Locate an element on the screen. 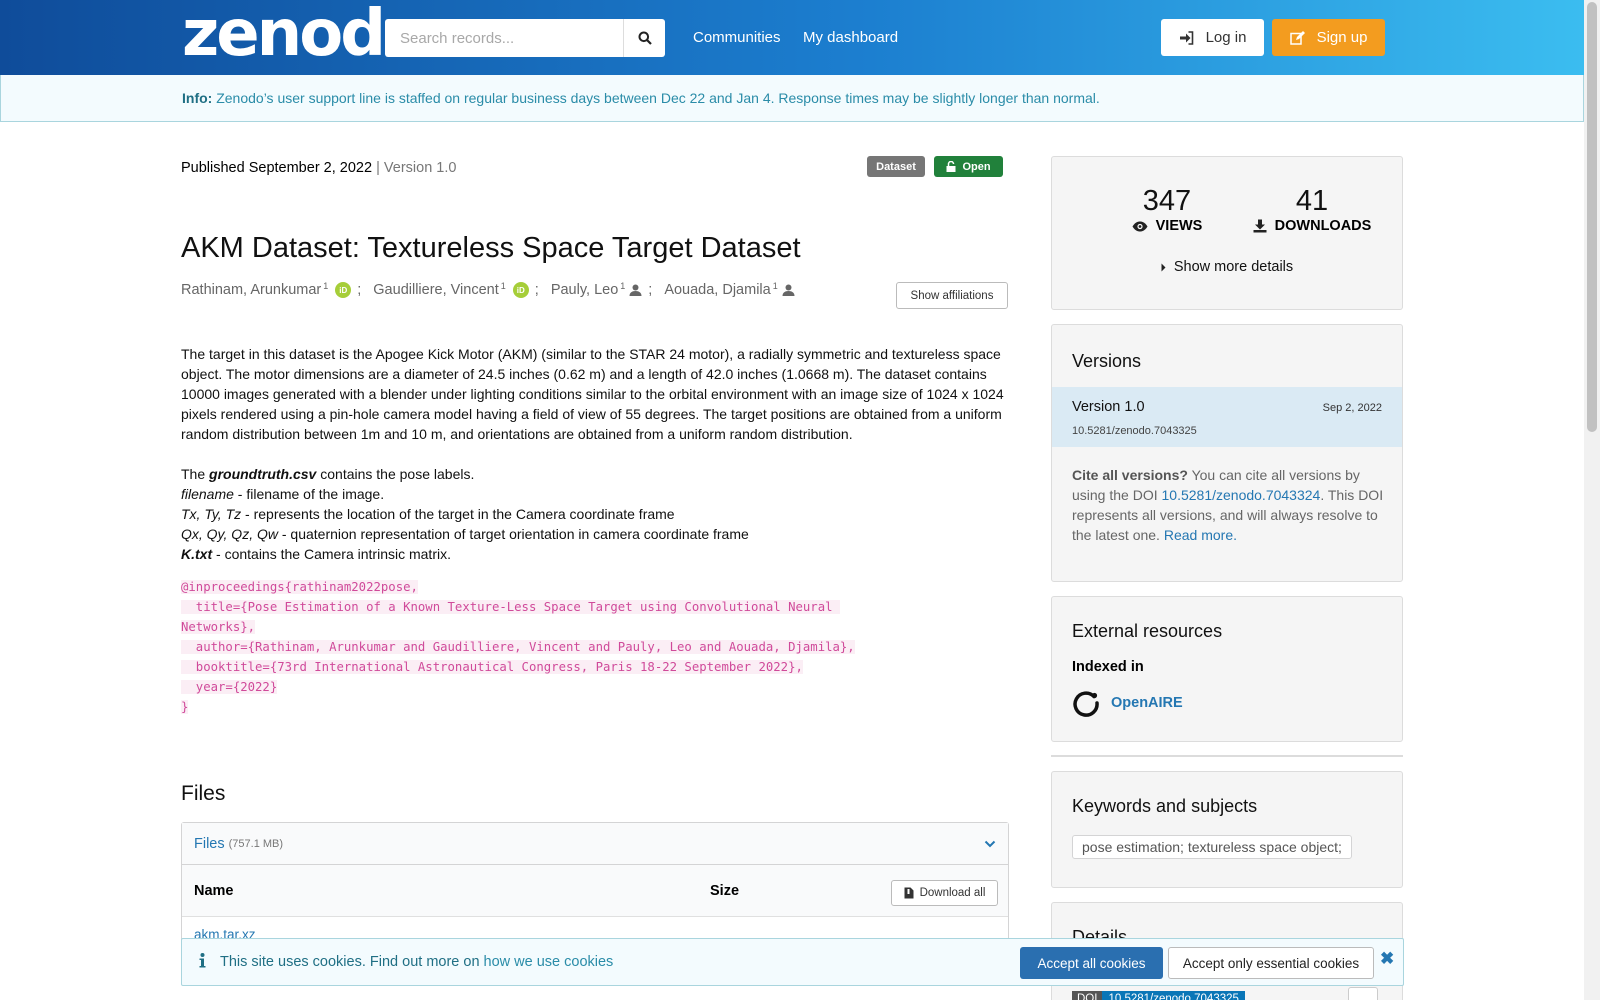 The image size is (1600, 1000). keywords-heading: Keywords and subjects is located at coordinates (1165, 806).